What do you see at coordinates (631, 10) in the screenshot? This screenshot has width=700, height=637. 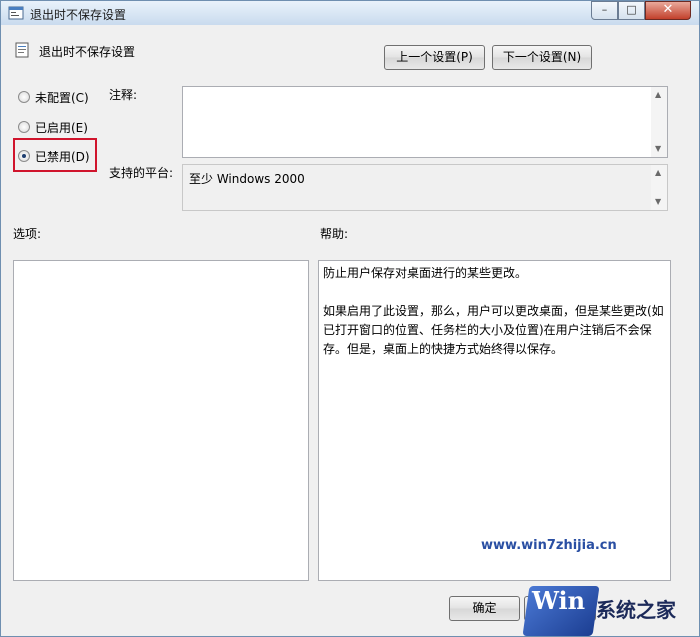 I see `maximize-button: □` at bounding box center [631, 10].